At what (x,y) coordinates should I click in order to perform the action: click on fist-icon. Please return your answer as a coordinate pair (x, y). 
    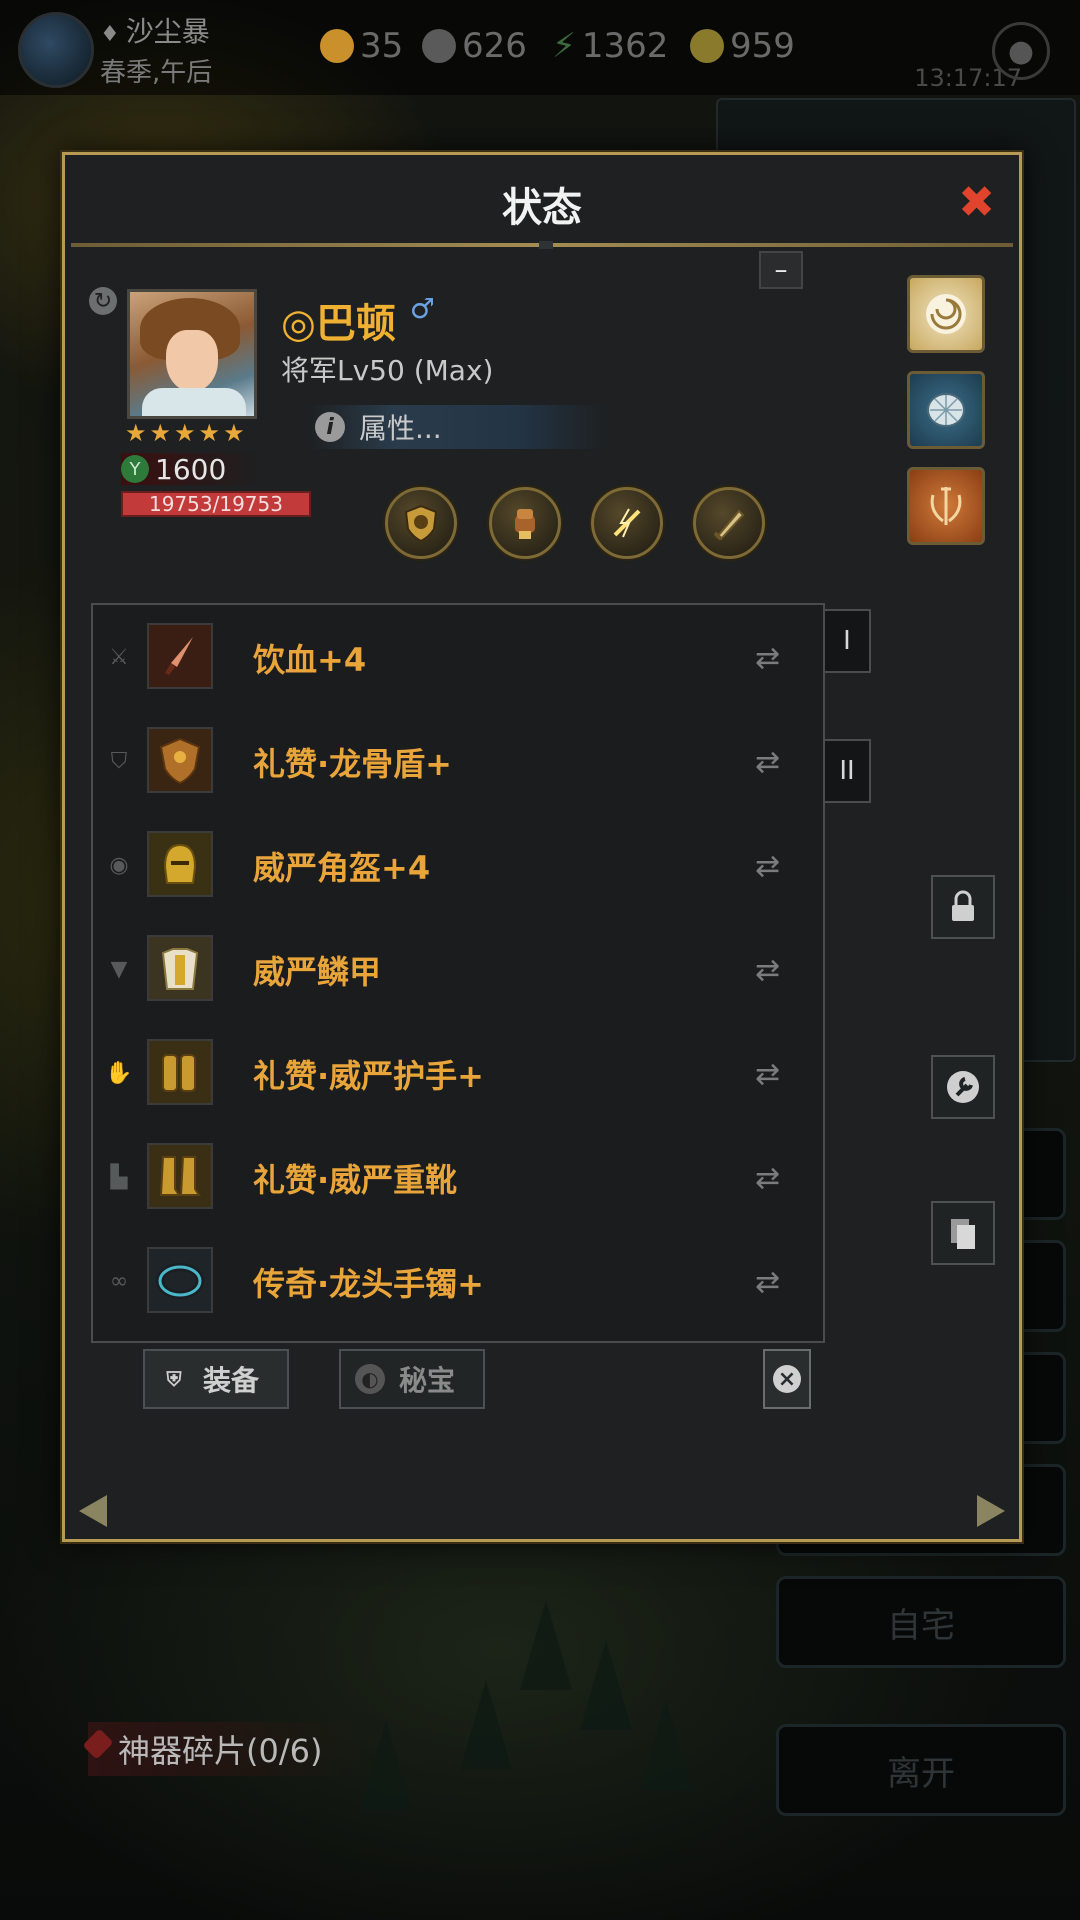
    Looking at the image, I should click on (525, 524).